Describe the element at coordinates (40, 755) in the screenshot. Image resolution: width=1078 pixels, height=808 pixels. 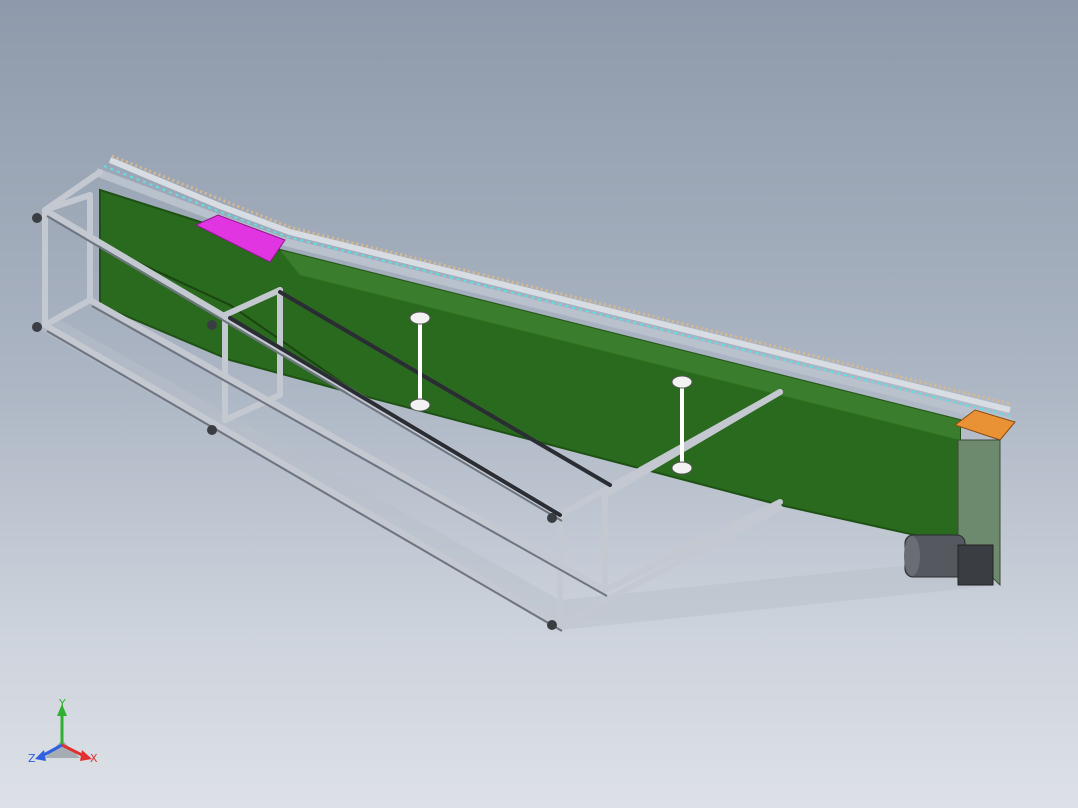
I see `triad-z-arrow` at that location.